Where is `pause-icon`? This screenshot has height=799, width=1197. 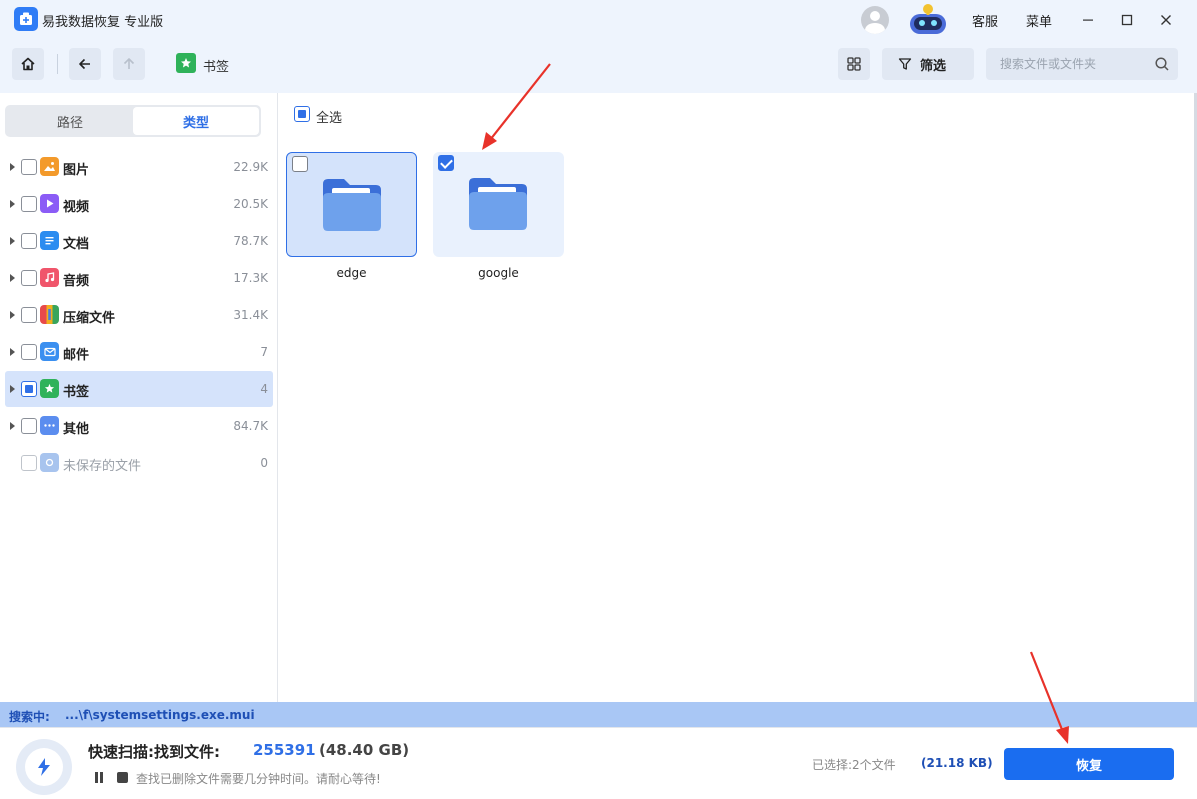 pause-icon is located at coordinates (99, 777).